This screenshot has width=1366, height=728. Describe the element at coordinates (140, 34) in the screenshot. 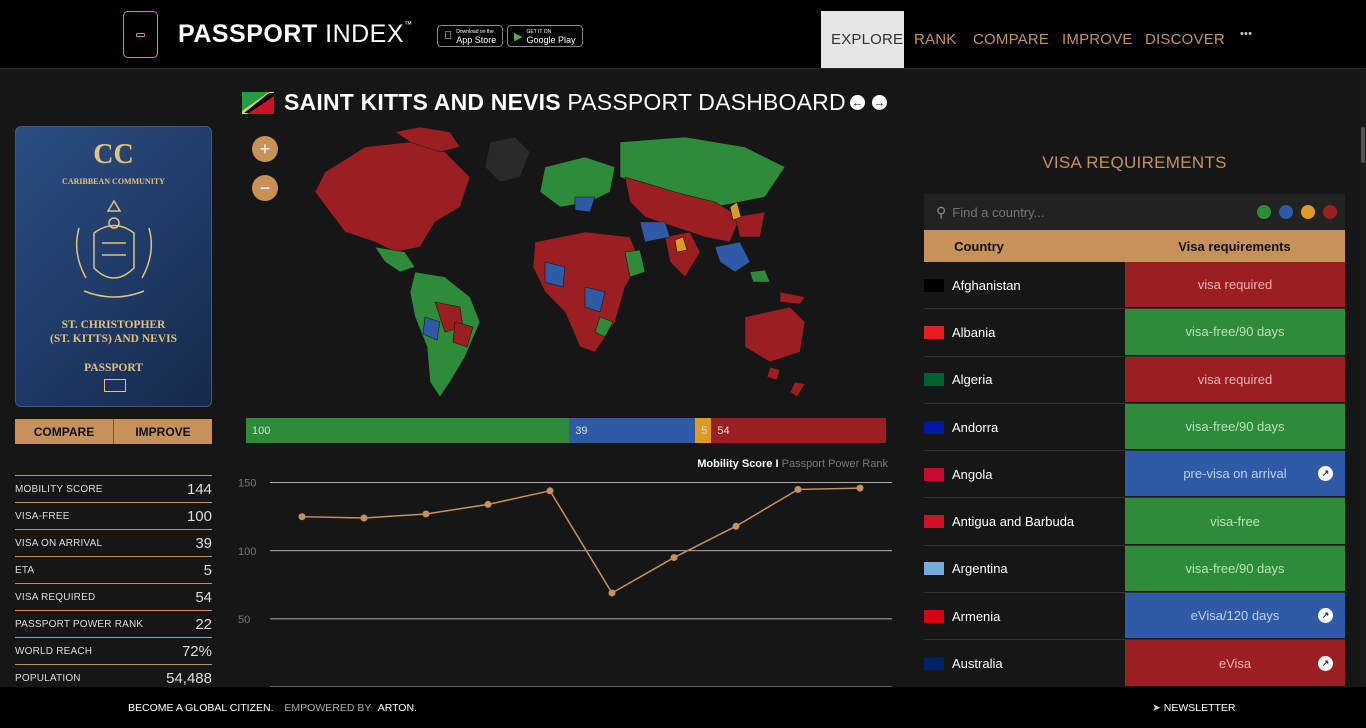

I see `passport-logo-icon` at that location.